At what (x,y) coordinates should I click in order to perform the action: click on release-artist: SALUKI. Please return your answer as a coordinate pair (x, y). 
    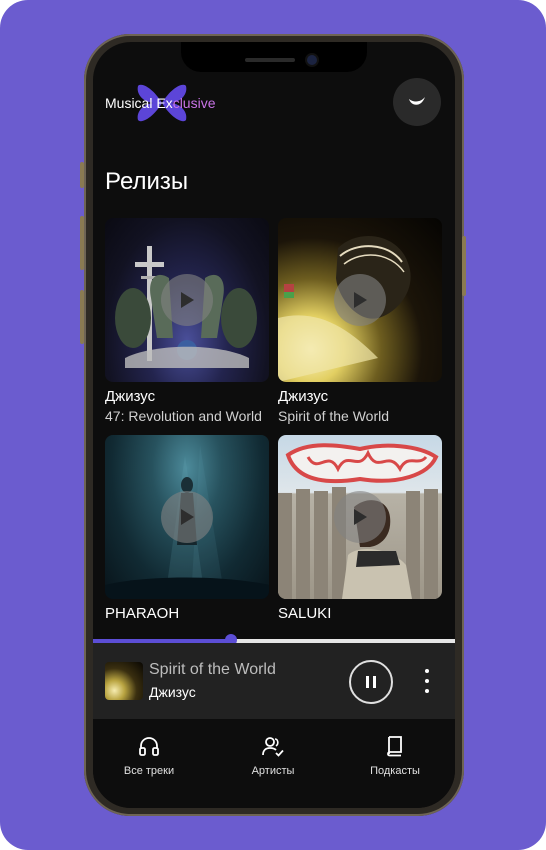
    Looking at the image, I should click on (305, 613).